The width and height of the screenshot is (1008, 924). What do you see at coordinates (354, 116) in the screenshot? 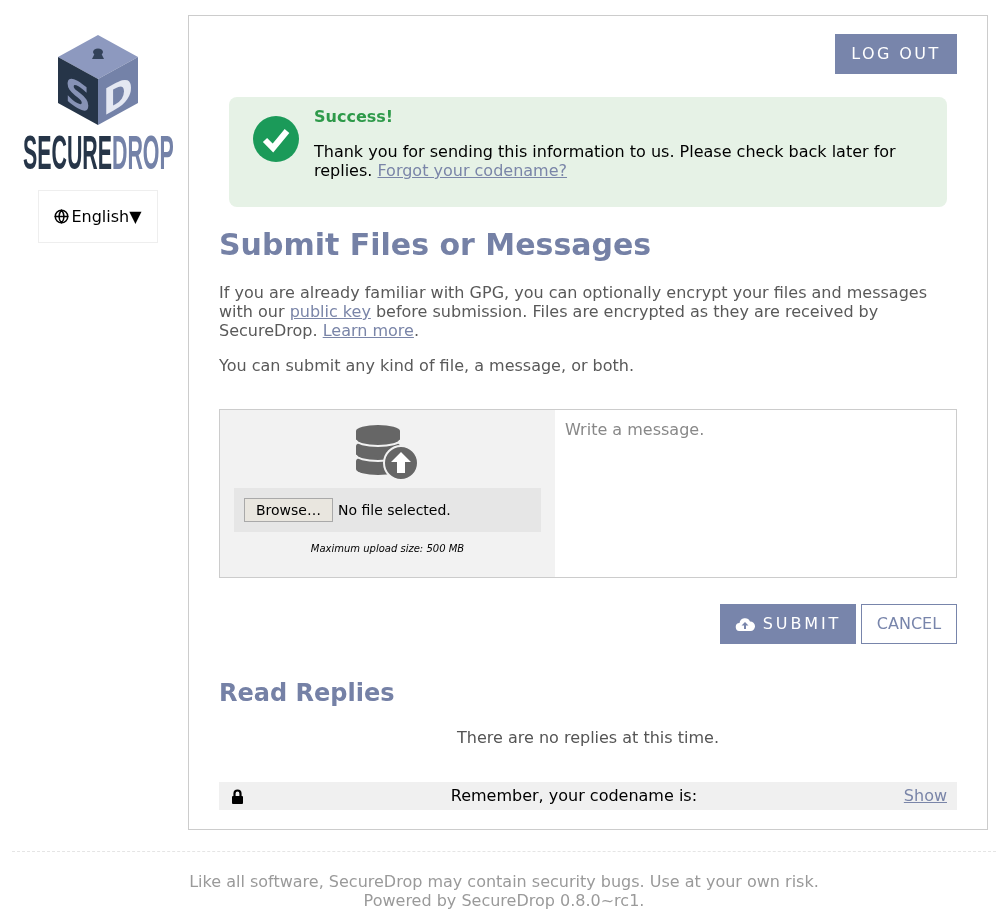
I see `alert-title: Success!` at bounding box center [354, 116].